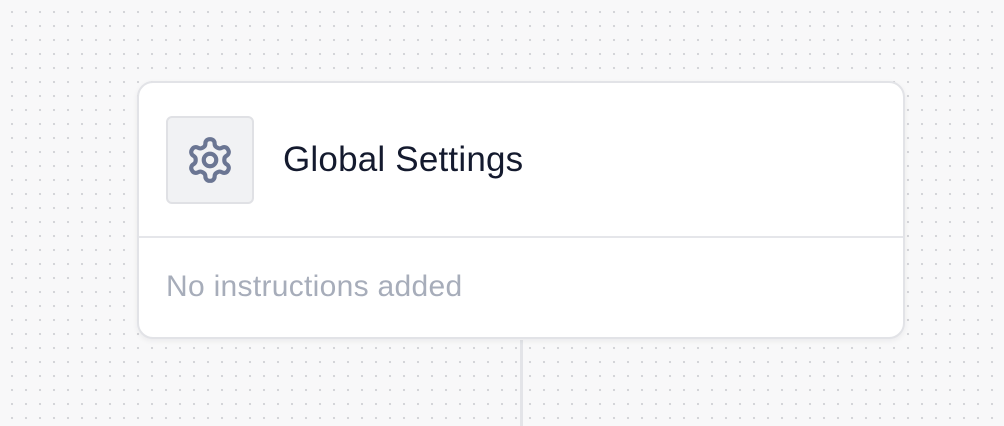  I want to click on gear-icon, so click(210, 160).